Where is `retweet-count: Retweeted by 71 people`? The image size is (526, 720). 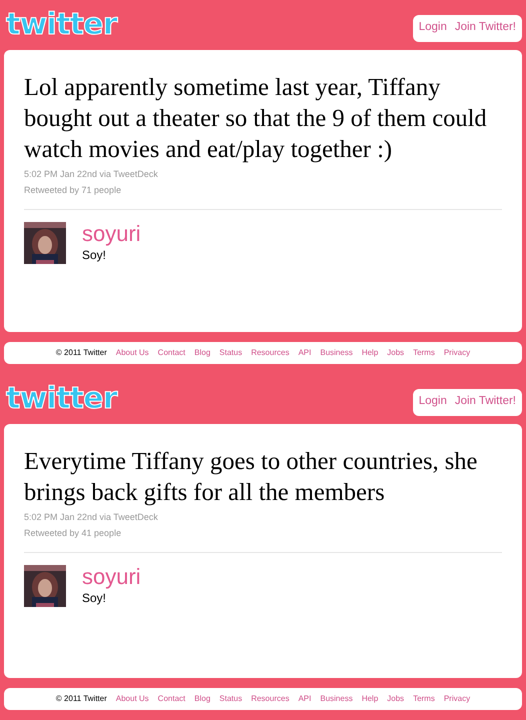 retweet-count: Retweeted by 71 people is located at coordinates (73, 190).